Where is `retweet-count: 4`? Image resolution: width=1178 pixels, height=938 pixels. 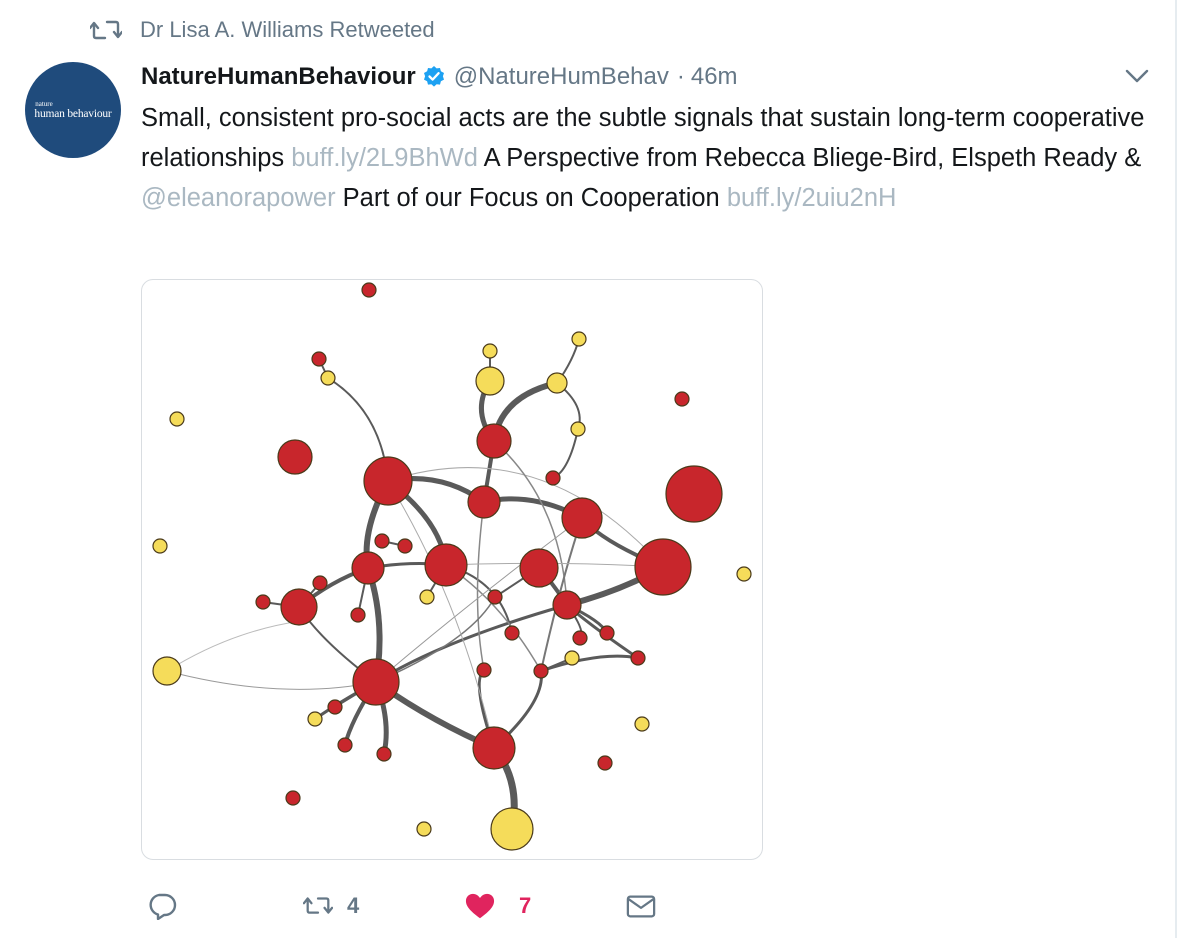
retweet-count: 4 is located at coordinates (353, 905).